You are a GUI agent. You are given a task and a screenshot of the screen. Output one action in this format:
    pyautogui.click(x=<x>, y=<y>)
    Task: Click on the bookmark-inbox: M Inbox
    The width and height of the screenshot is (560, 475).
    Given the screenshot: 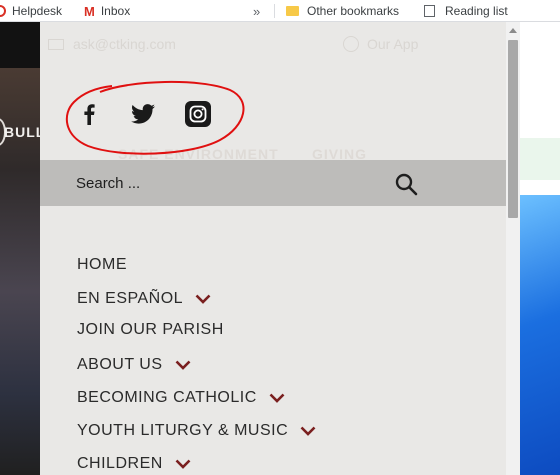 What is the action you would take?
    pyautogui.click(x=107, y=11)
    